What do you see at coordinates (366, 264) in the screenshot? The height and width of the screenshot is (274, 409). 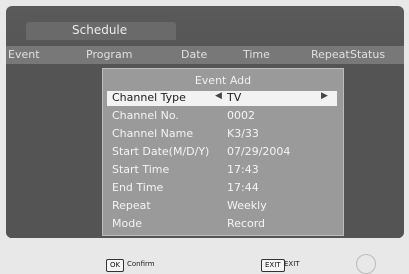 I see `remote-icon` at bounding box center [366, 264].